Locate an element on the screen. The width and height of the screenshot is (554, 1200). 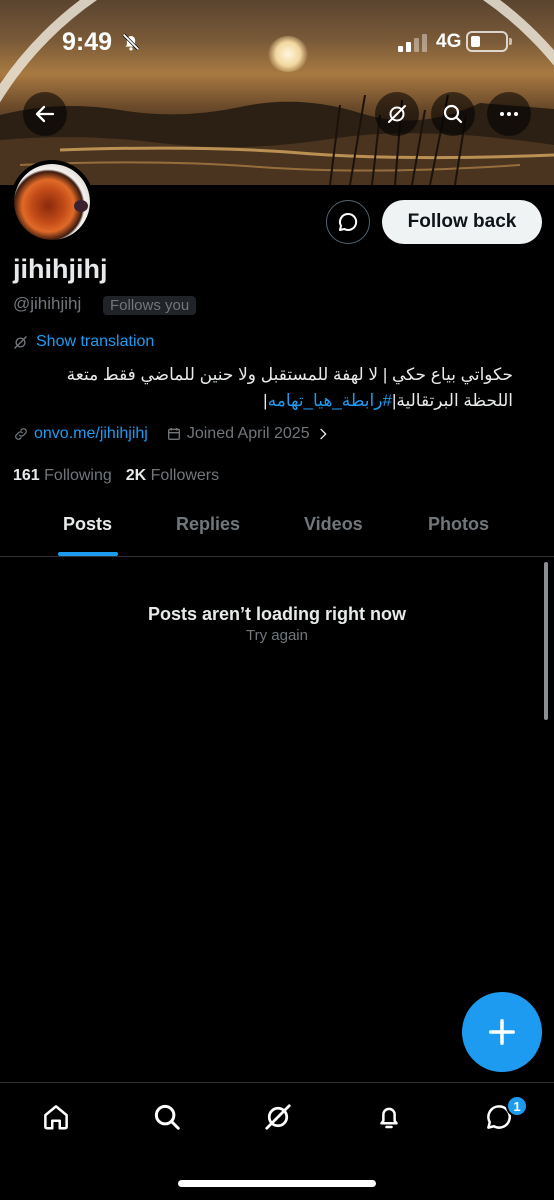
status-time: 9:49 is located at coordinates (87, 42).